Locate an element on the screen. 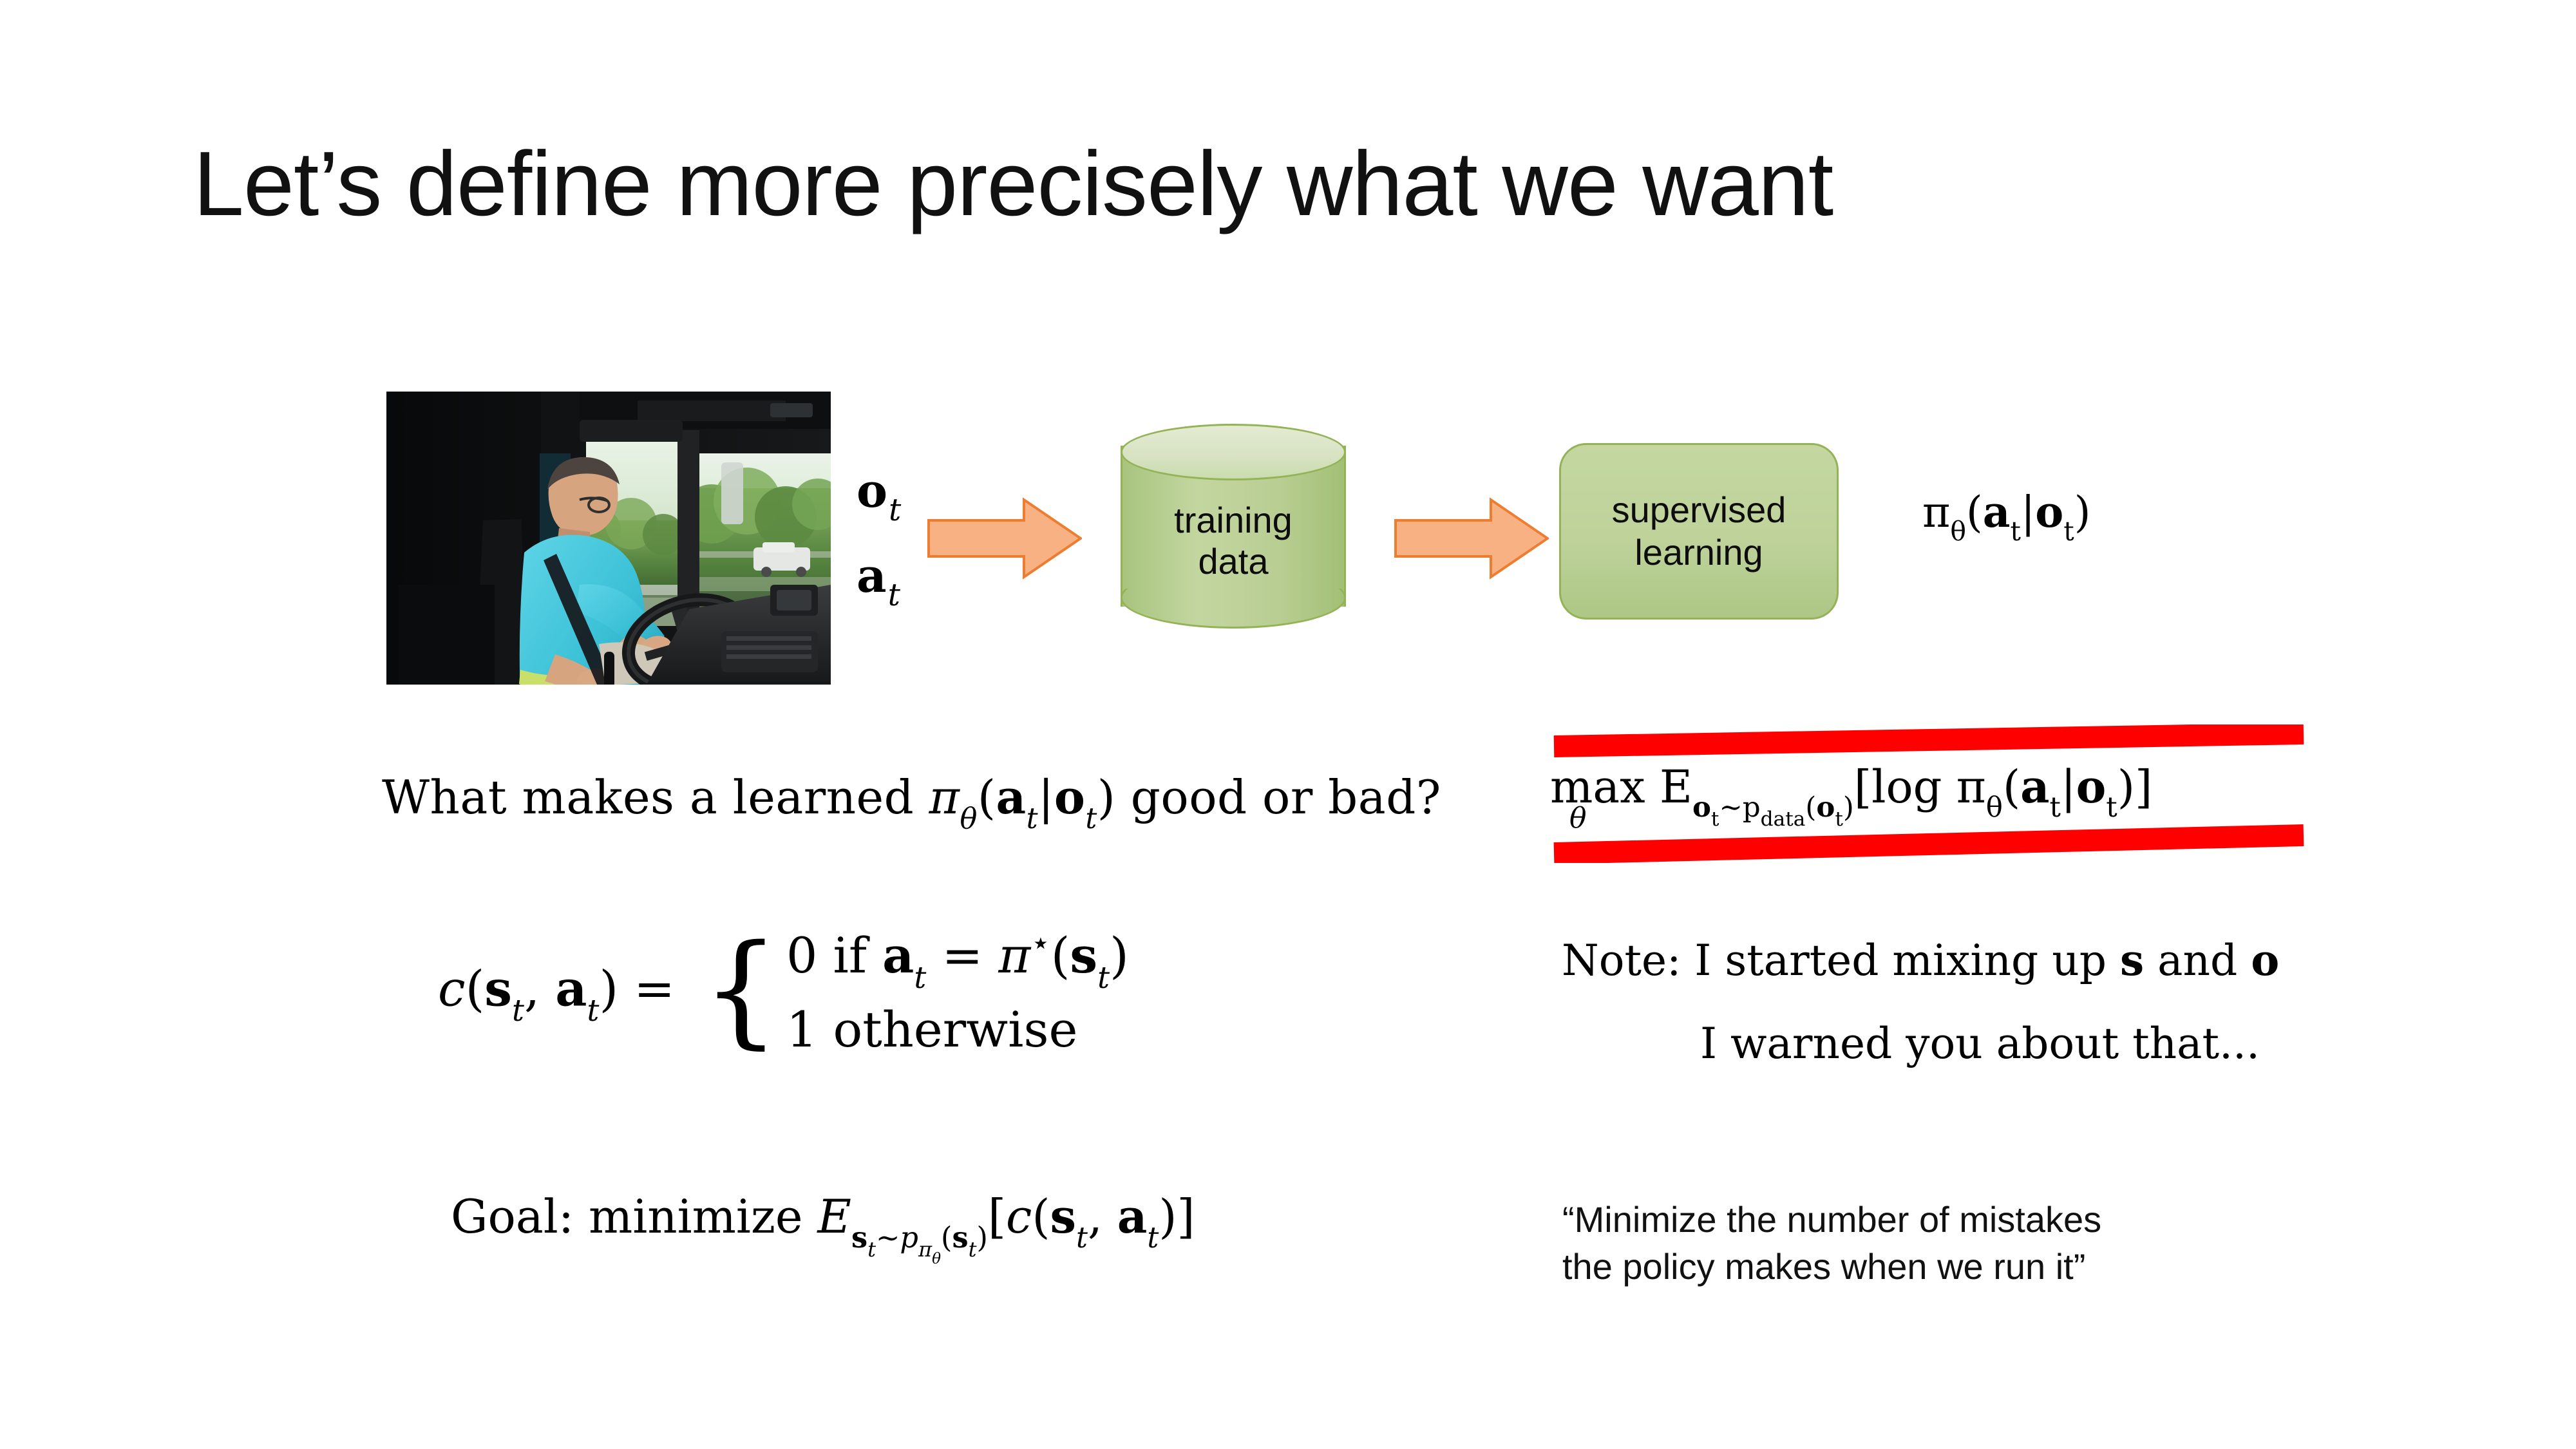  page-title: Let’s define more precisely what we want is located at coordinates (1013, 184).